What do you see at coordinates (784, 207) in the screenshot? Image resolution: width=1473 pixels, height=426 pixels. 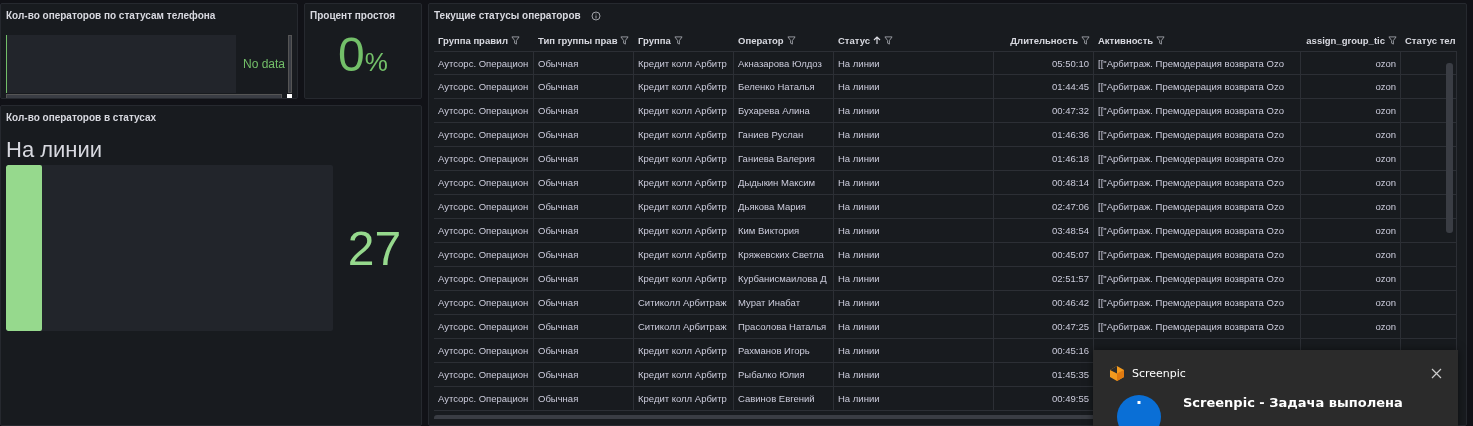 I see `table-cell: Дьякова Мария` at bounding box center [784, 207].